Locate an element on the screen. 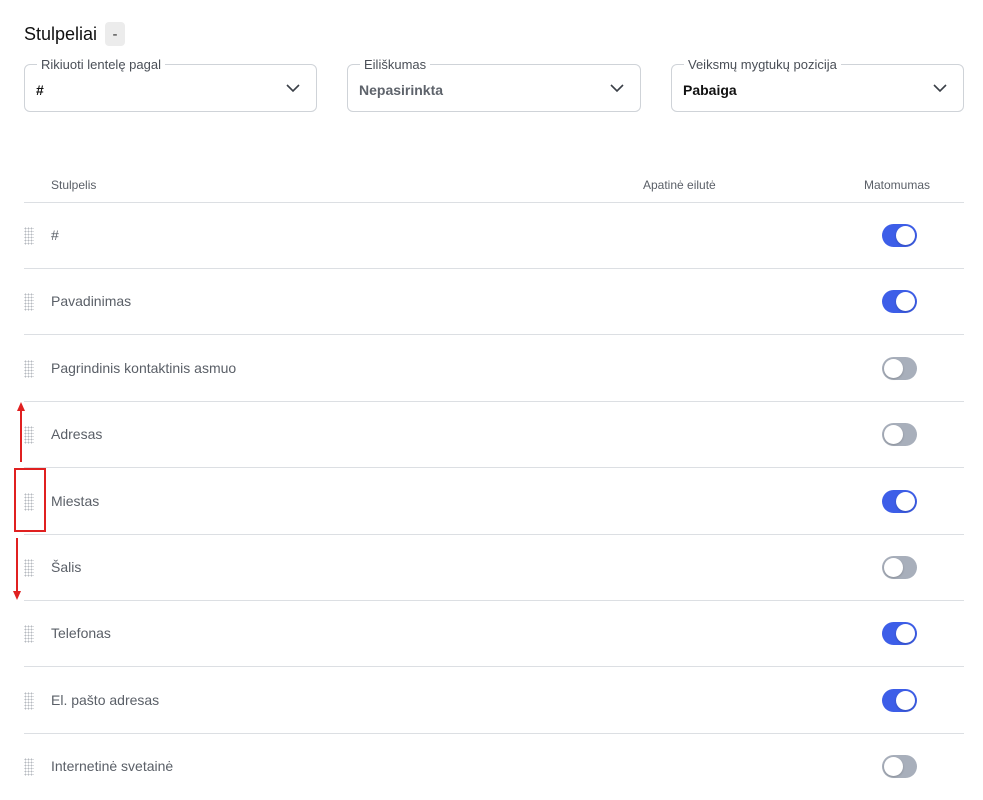 The width and height of the screenshot is (983, 800). action-buttons-position-value: Pabaiga is located at coordinates (710, 90).